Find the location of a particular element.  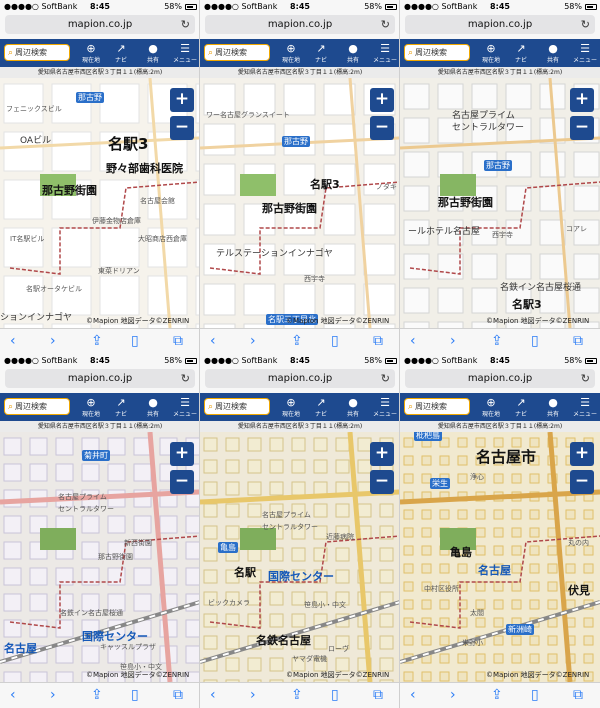

map-label: コアレ is located at coordinates (576, 229).